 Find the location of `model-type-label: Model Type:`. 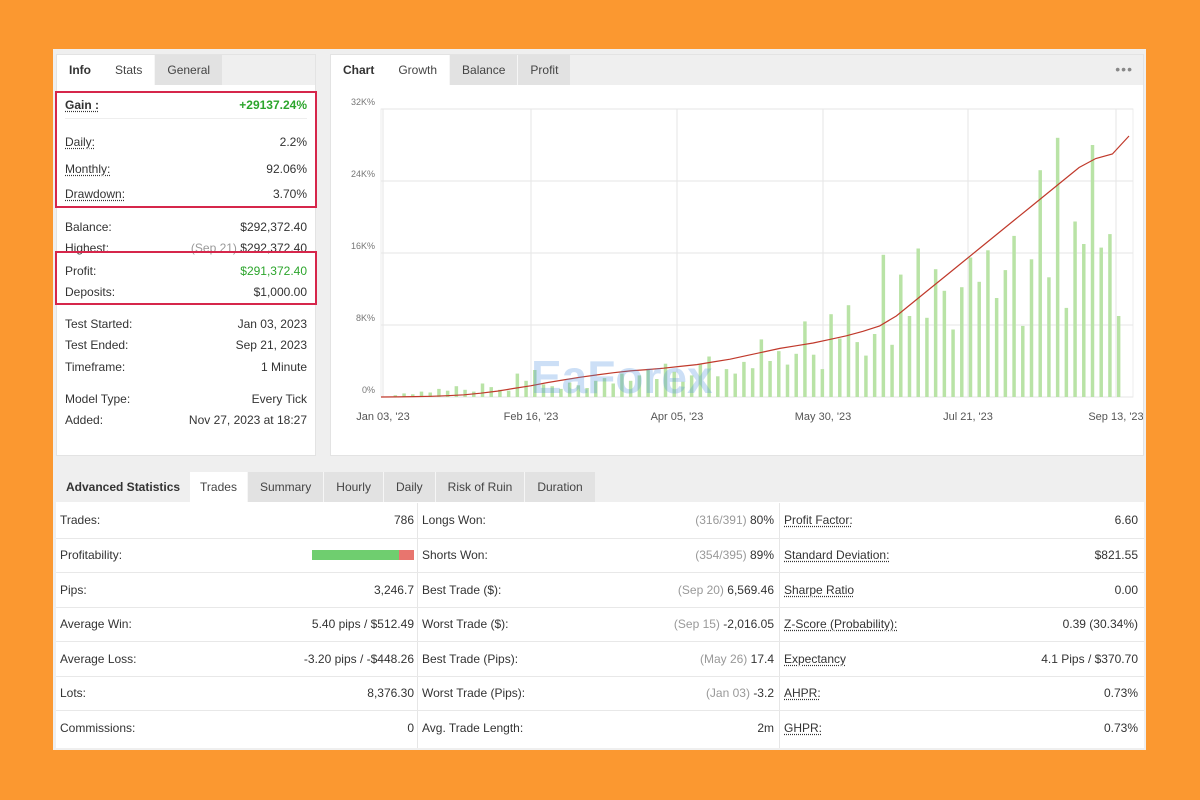

model-type-label: Model Type: is located at coordinates (98, 399).